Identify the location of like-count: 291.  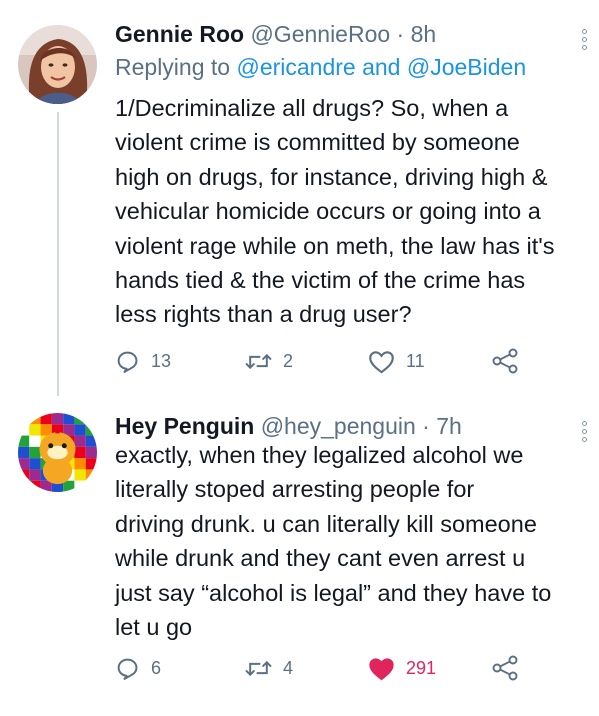
(421, 667).